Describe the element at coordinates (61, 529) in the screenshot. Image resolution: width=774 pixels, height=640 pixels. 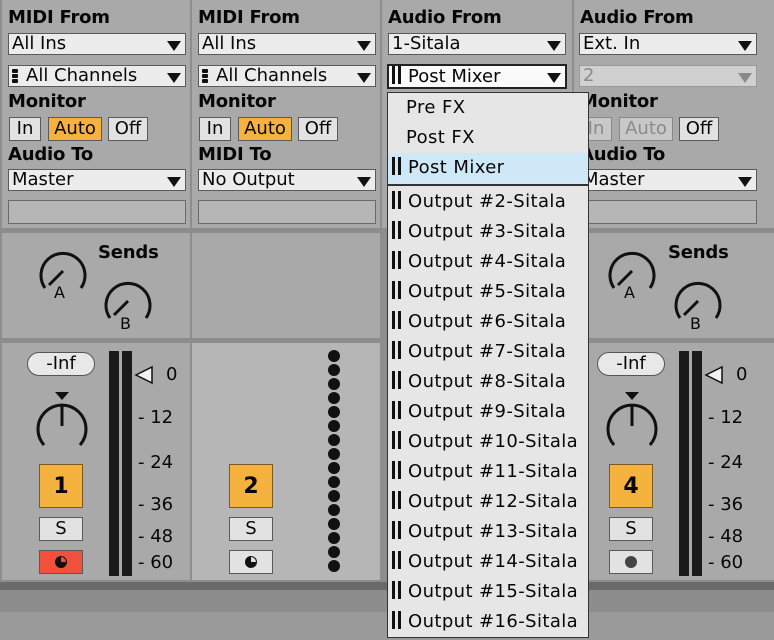
I see `track-1-solo-button: S` at that location.